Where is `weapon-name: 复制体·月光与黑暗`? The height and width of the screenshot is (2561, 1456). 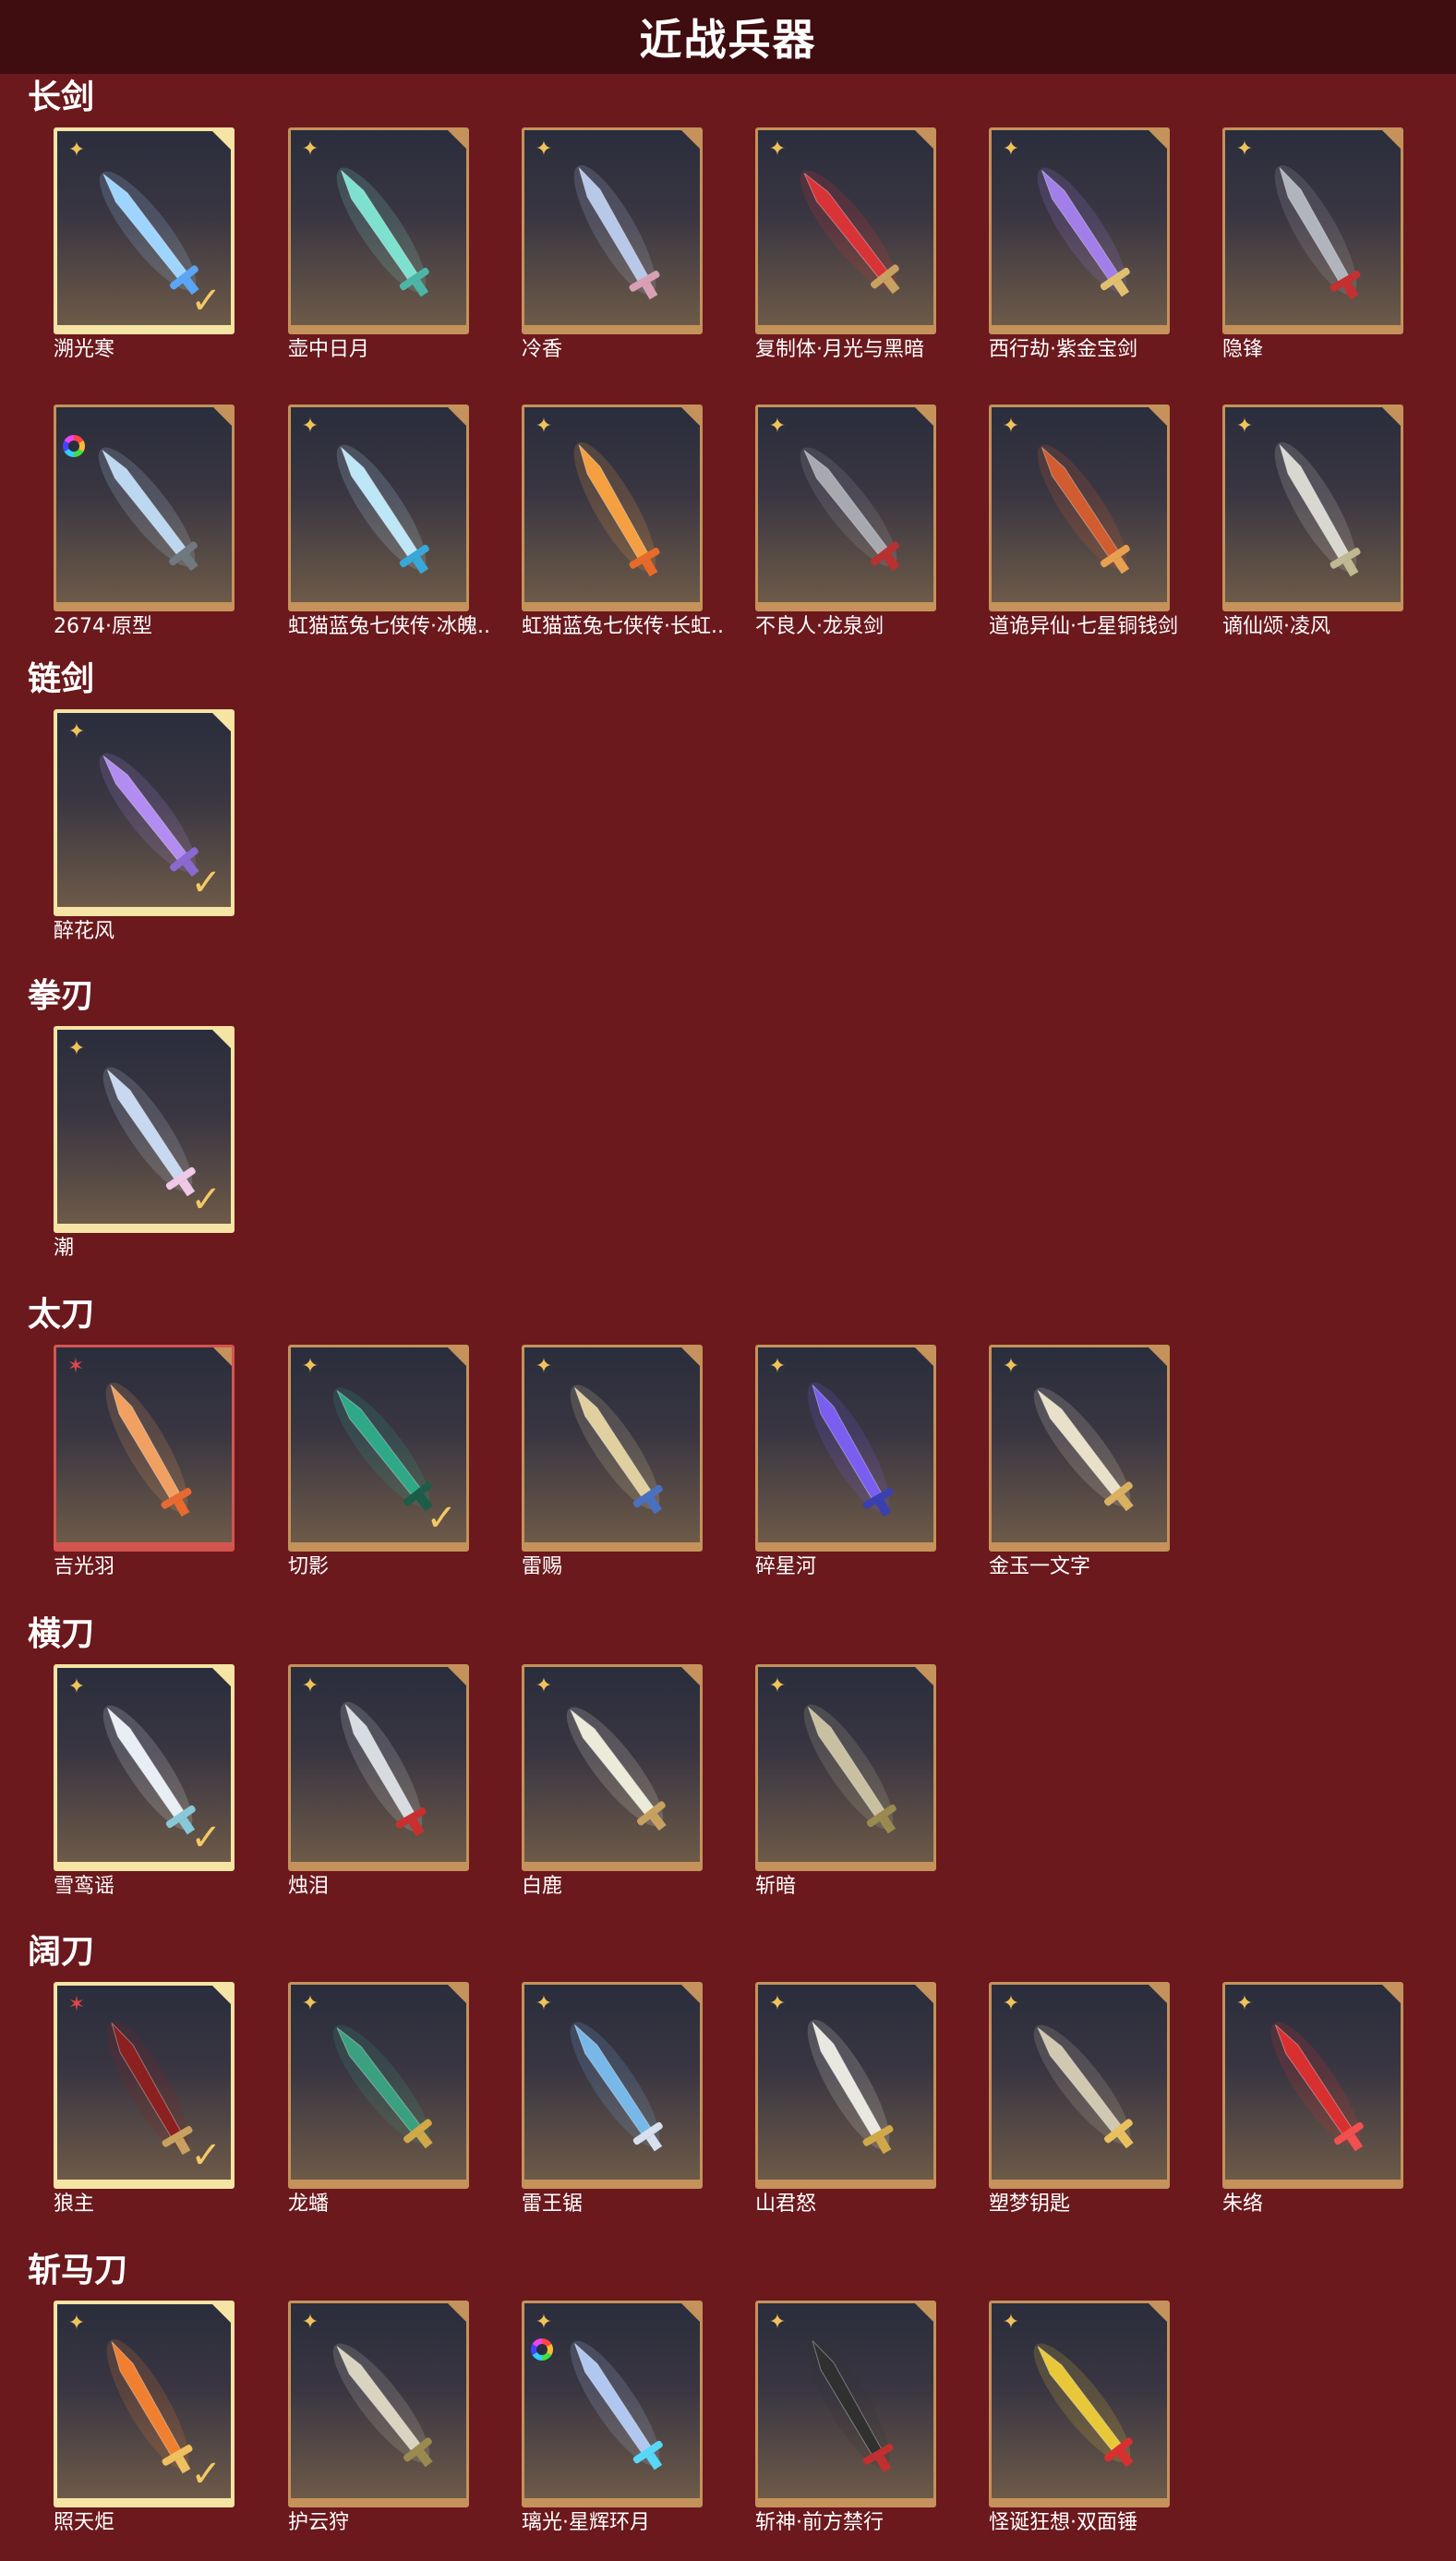
weapon-name: 复制体·月光与黑暗 is located at coordinates (839, 349).